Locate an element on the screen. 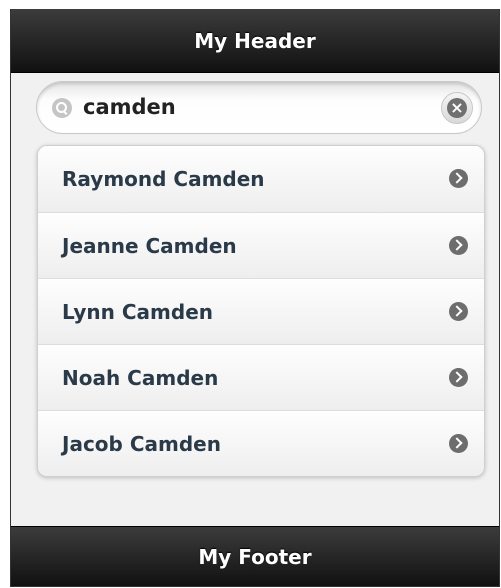  clear-search-button: × is located at coordinates (457, 108).